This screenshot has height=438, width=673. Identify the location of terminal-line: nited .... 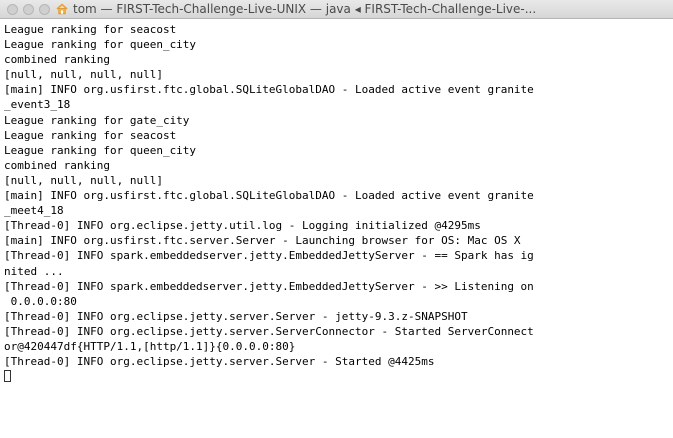
(34, 271).